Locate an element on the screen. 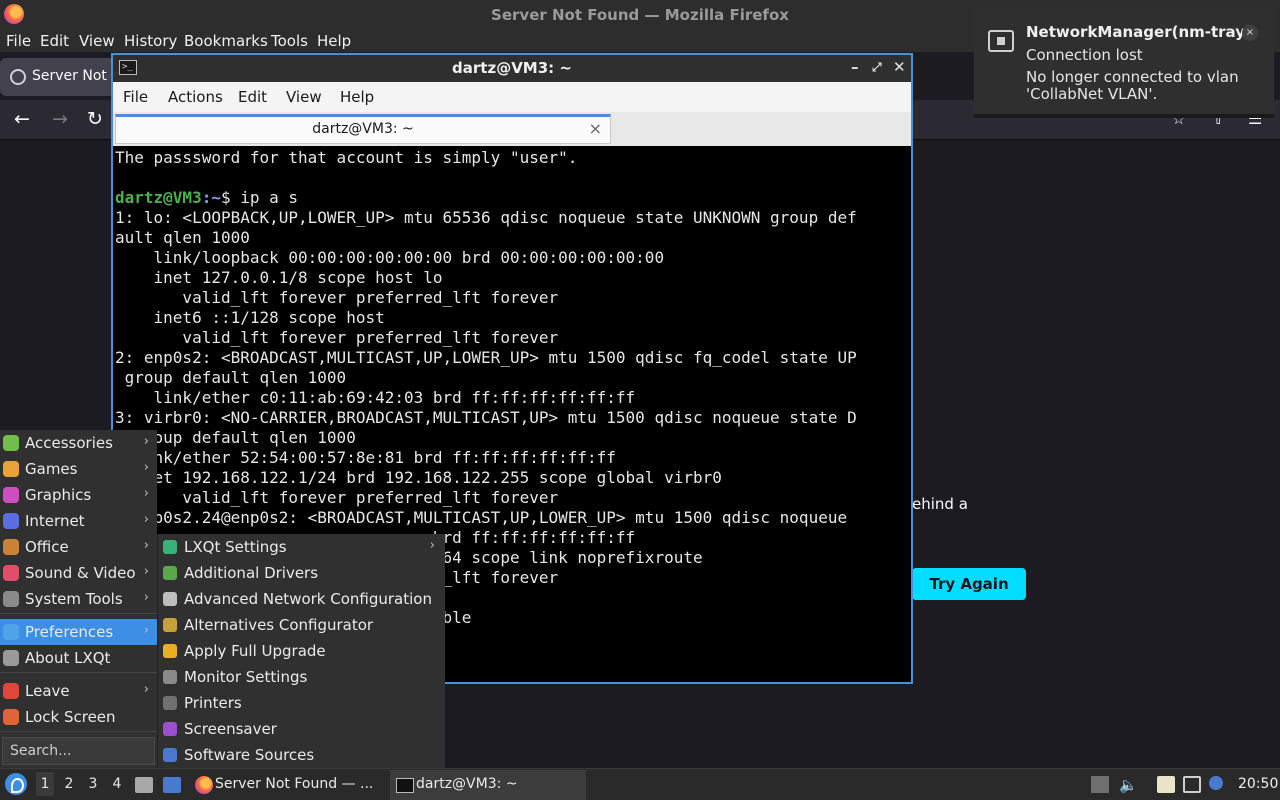 Image resolution: width=1280 pixels, height=800 pixels. app-menu-item-label: Games is located at coordinates (51, 469).